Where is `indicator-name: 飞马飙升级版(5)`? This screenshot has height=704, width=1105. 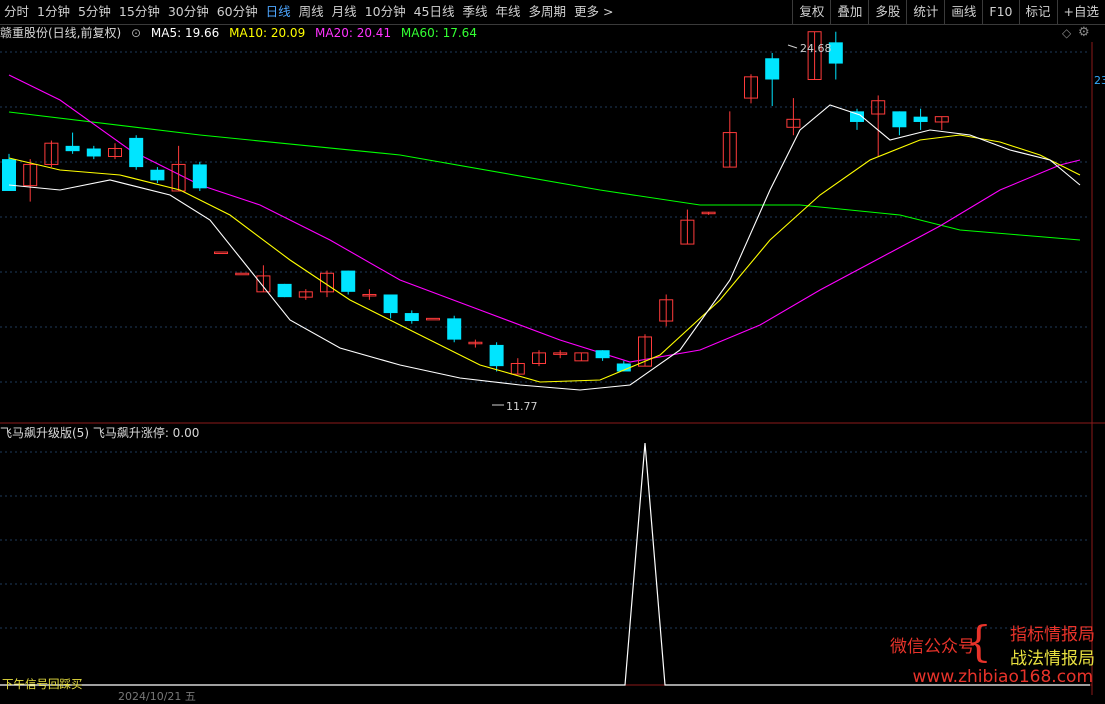
indicator-name: 飞马飙升级版(5) is located at coordinates (44, 433).